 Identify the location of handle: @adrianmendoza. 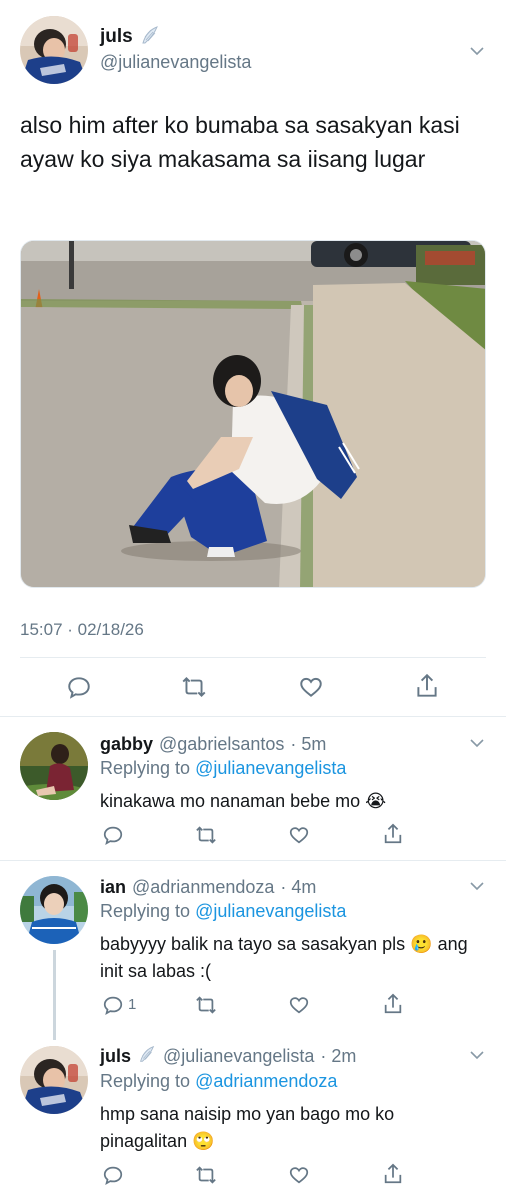
(203, 887).